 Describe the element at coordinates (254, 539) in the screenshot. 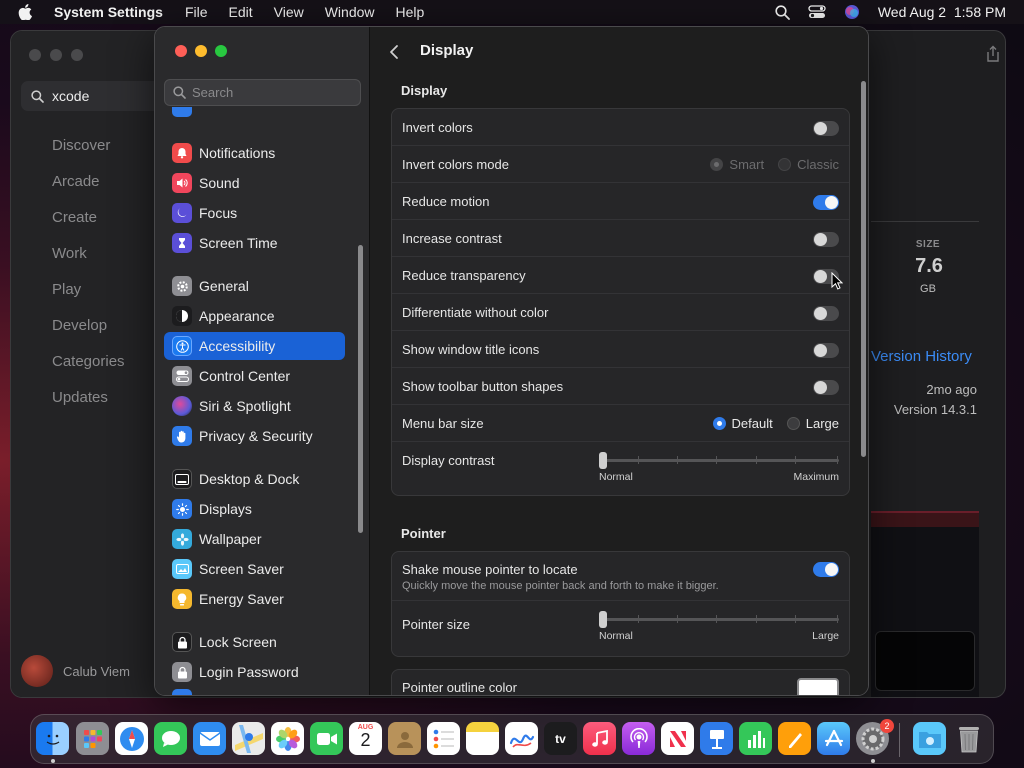

I see `sidebar-item-wallpaper: Wallpaper` at that location.